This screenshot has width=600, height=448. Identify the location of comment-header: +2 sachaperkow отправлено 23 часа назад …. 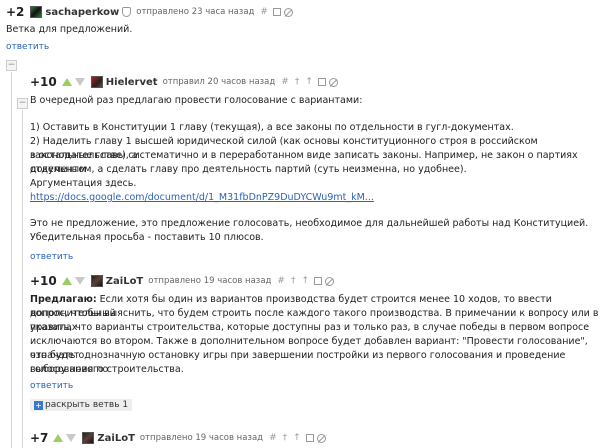
(149, 12).